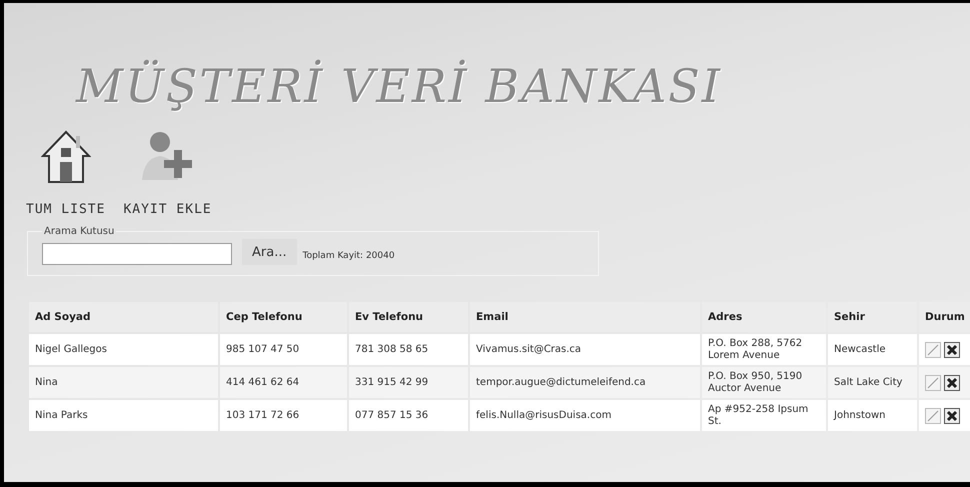 This screenshot has width=970, height=487. Describe the element at coordinates (764, 349) in the screenshot. I see `table-cell: P.O. Box 288, 5762 Lorem Avenue` at that location.